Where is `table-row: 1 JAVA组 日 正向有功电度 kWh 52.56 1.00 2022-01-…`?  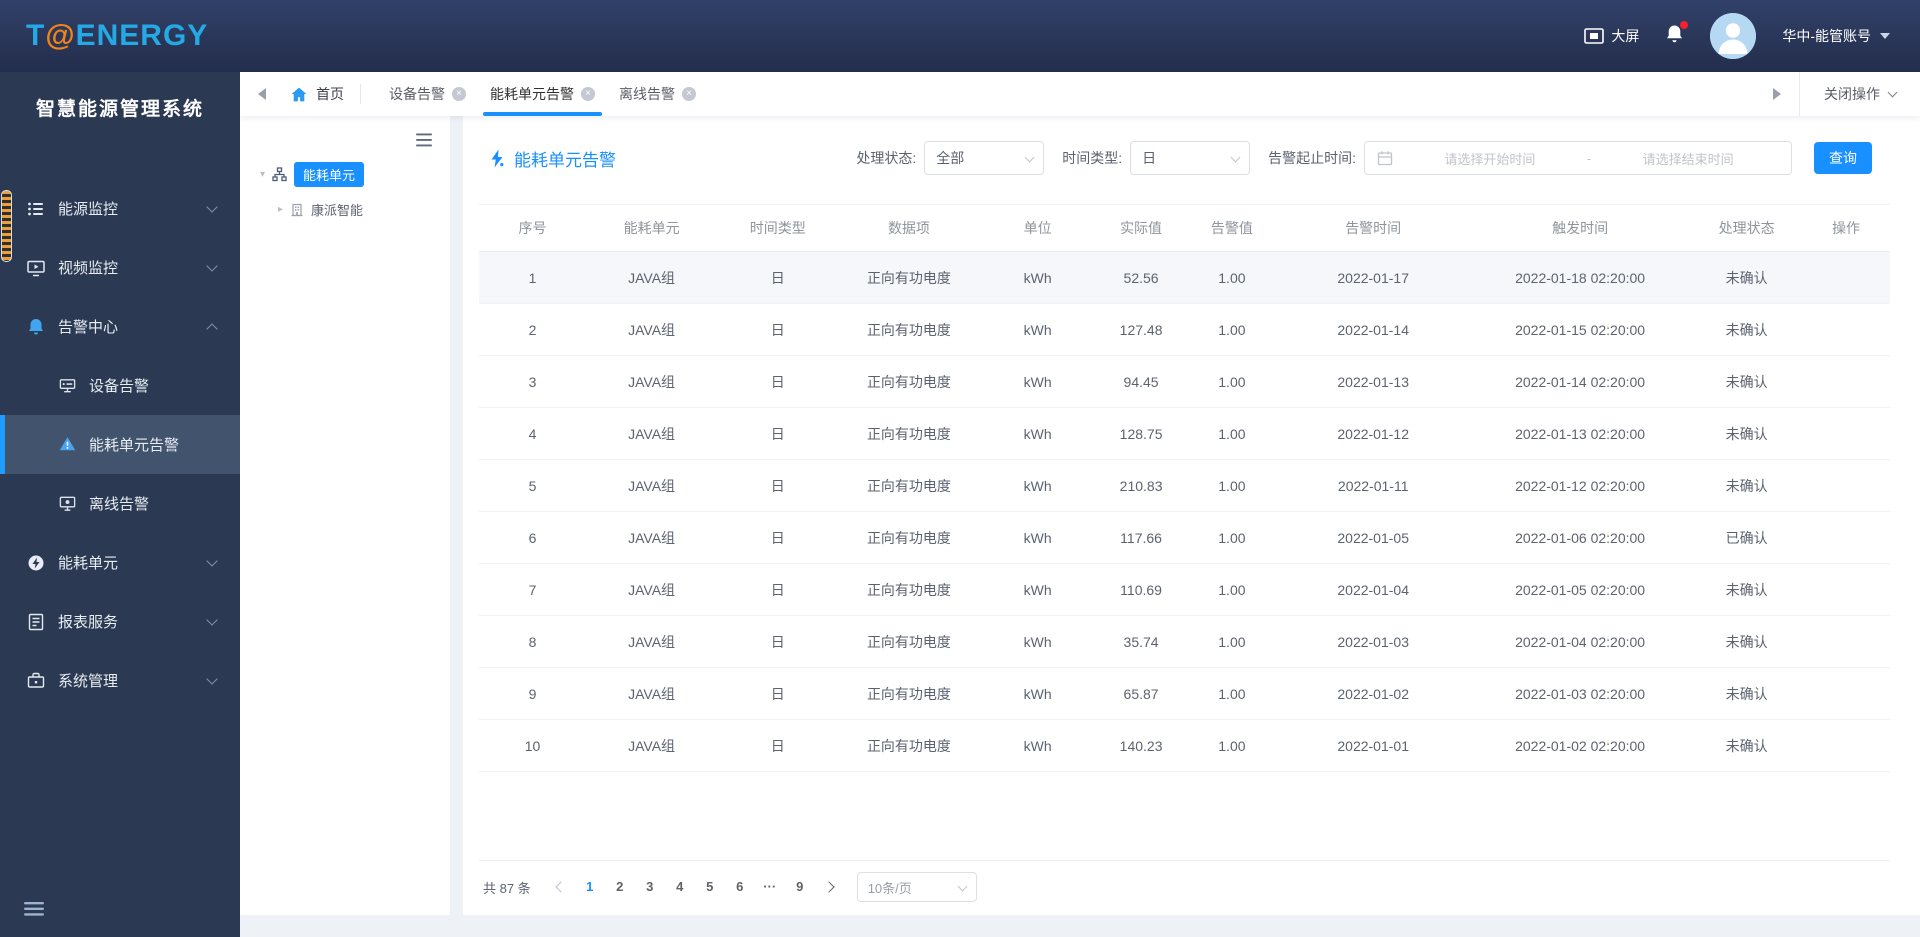 table-row: 1 JAVA组 日 正向有功电度 kWh 52.56 1.00 2022-01-… is located at coordinates (1184, 277).